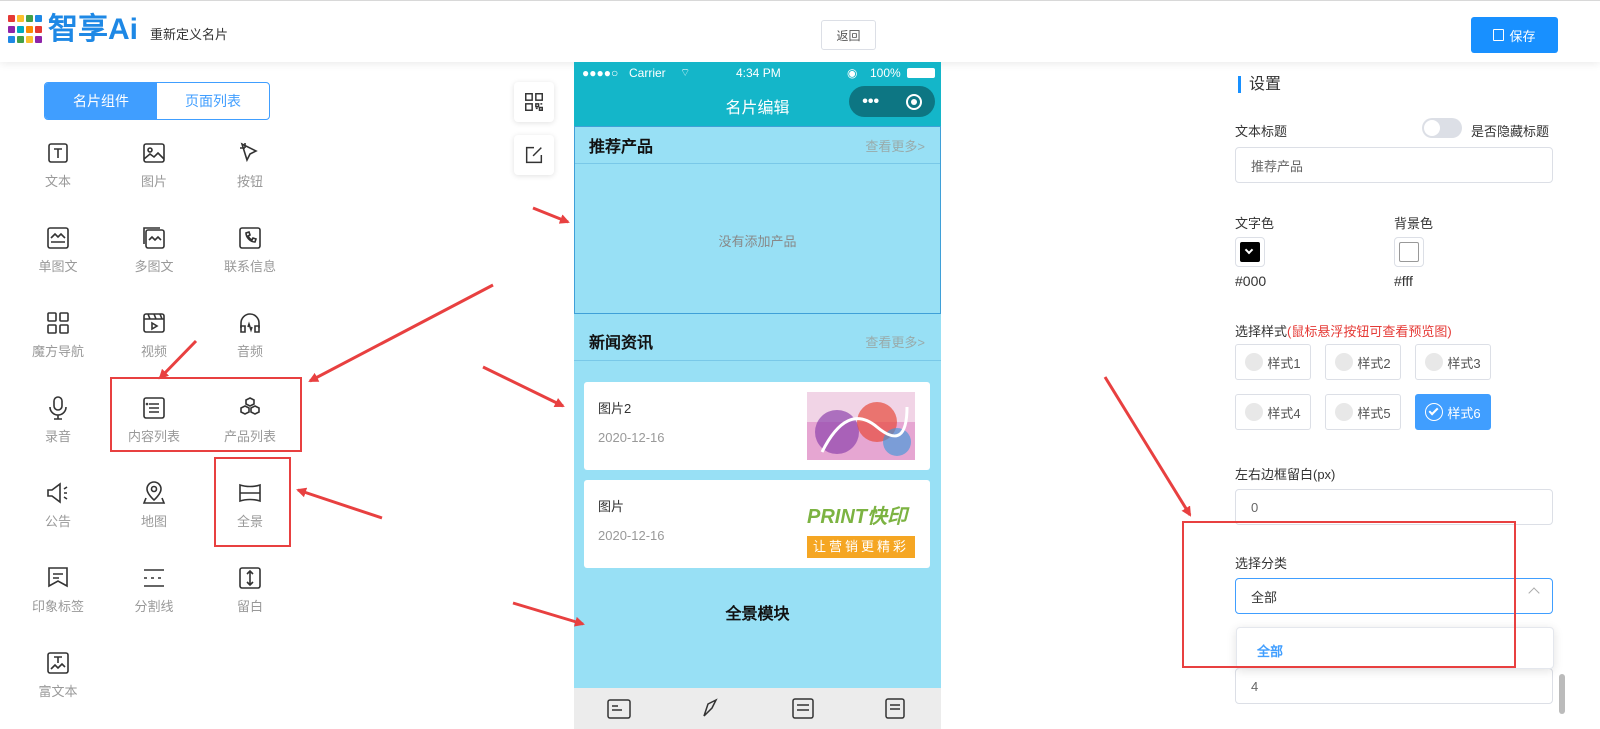 This screenshot has height=729, width=1600. I want to click on qr-code-button, so click(534, 102).